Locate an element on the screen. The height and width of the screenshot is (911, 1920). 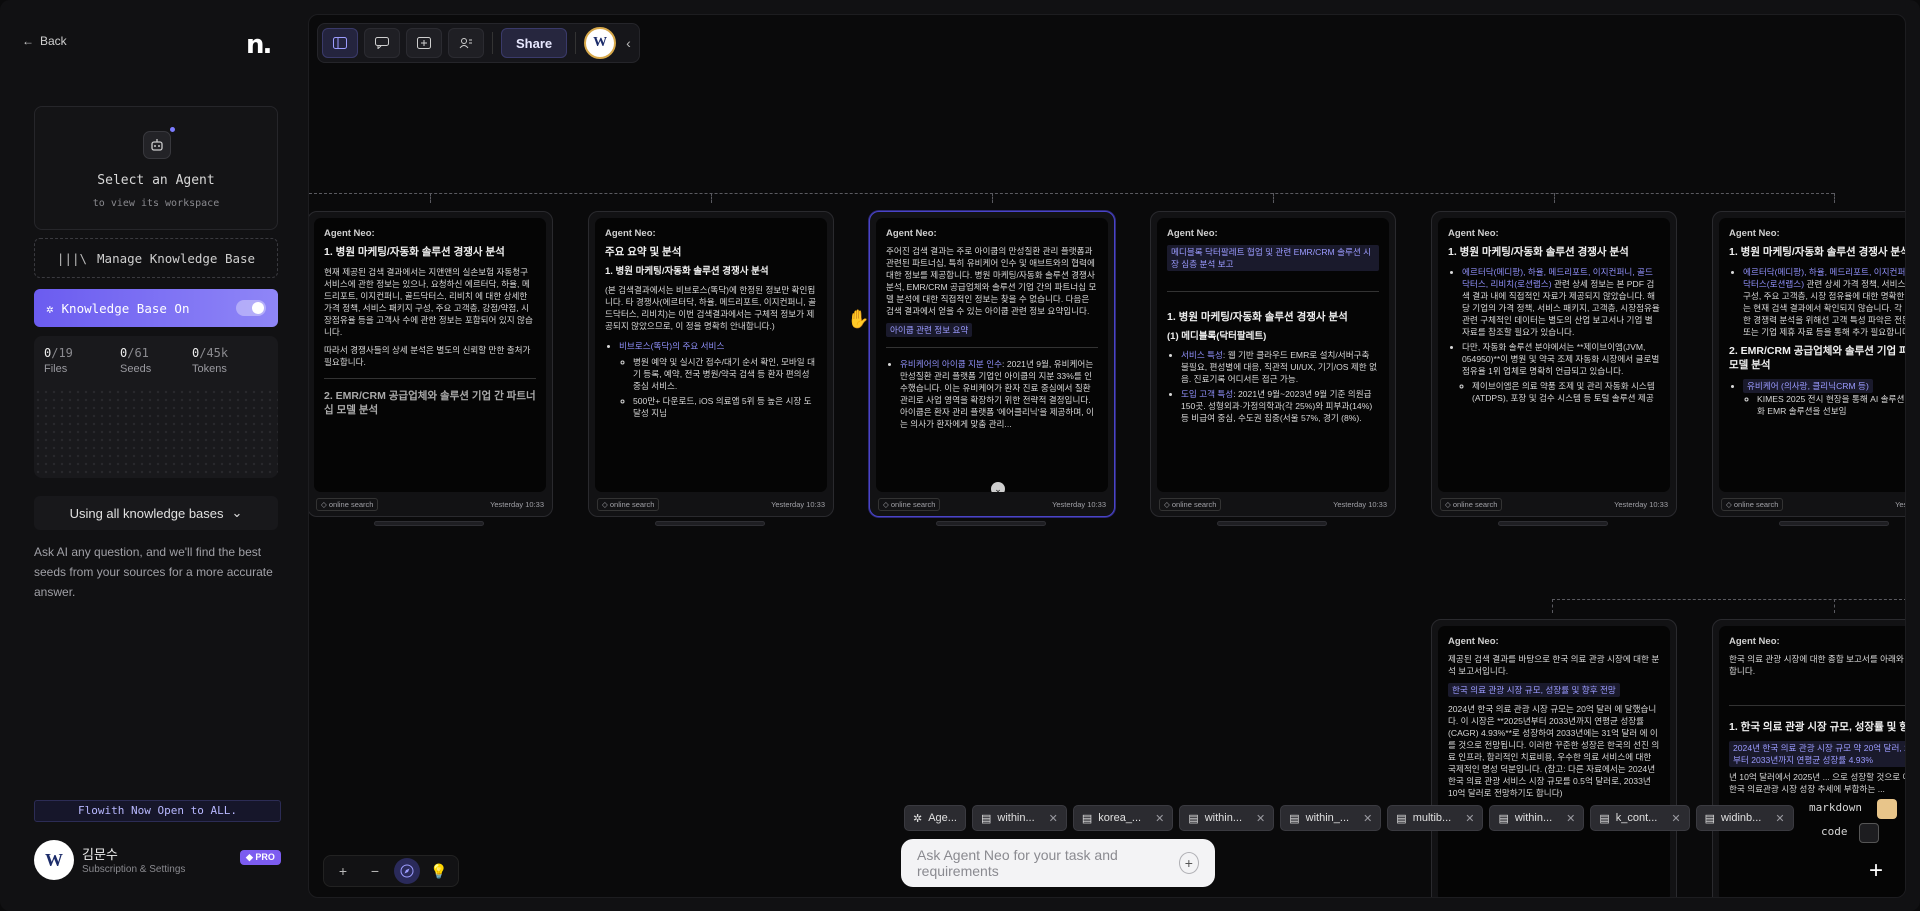
manage-knowledge-base-button: |||\ Manage Knowledge Base is located at coordinates (156, 258).